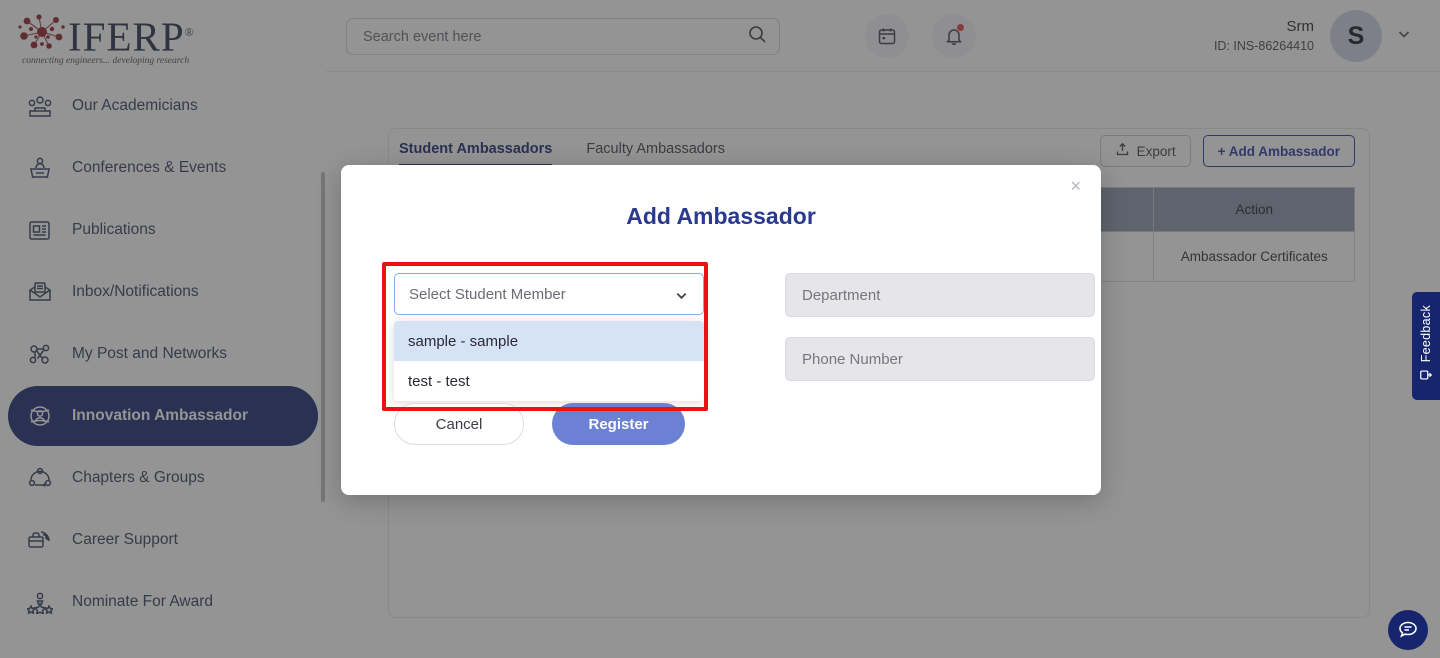 This screenshot has width=1440, height=658. Describe the element at coordinates (1408, 630) in the screenshot. I see `chat-bubble-icon` at that location.